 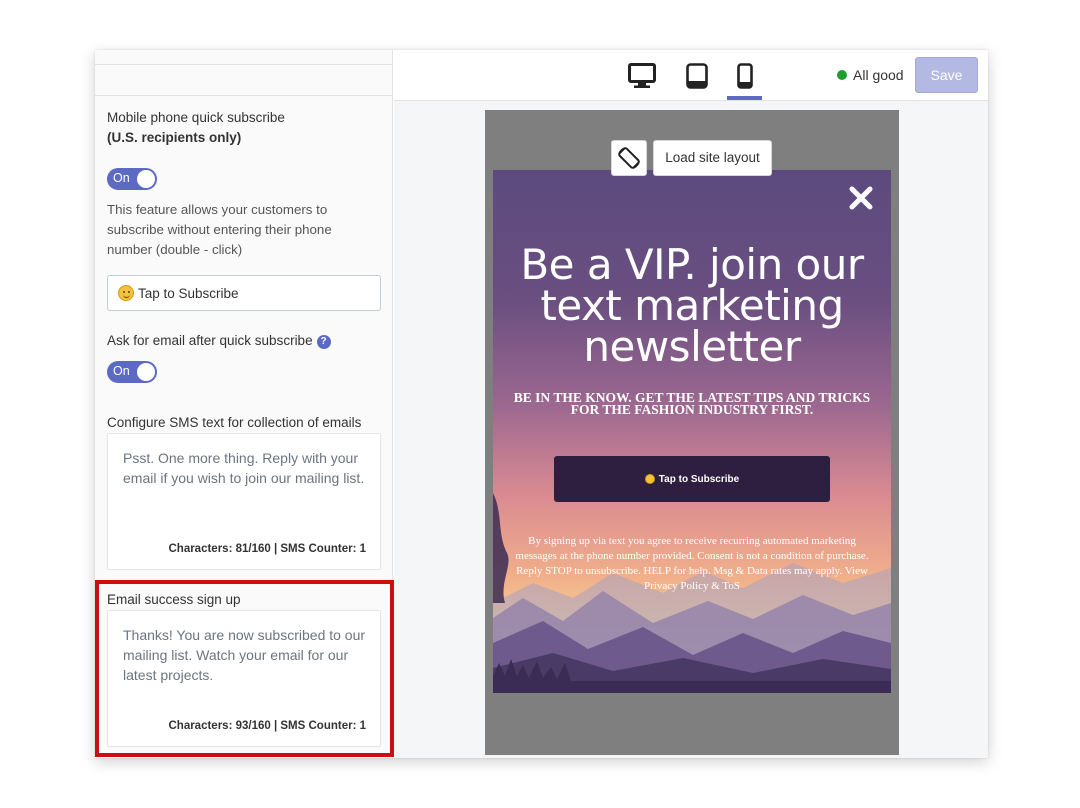 I want to click on rotate-device-button, so click(x=629, y=158).